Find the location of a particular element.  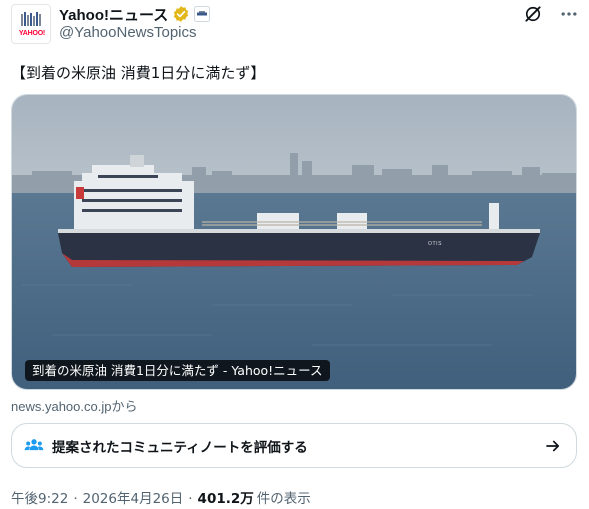

community-note-button: 提案されたコミュニティノートを評価する is located at coordinates (294, 445).